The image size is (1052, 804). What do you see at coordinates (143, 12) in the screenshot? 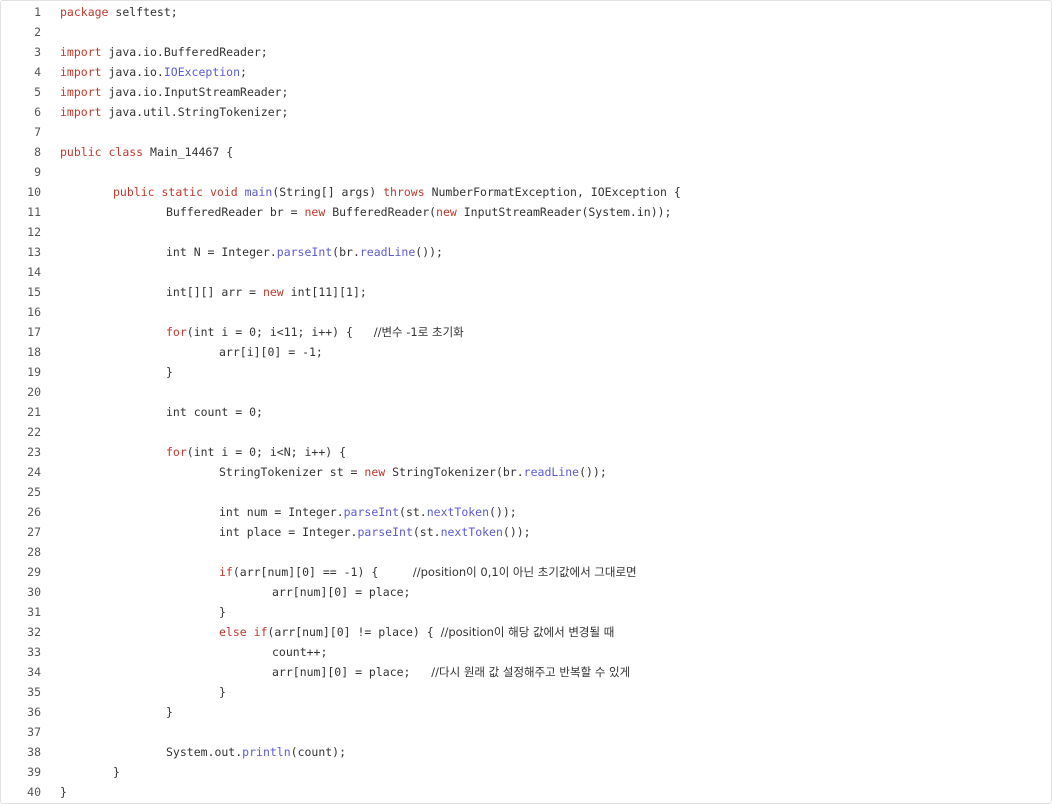
I see `text-token: selftest;` at bounding box center [143, 12].